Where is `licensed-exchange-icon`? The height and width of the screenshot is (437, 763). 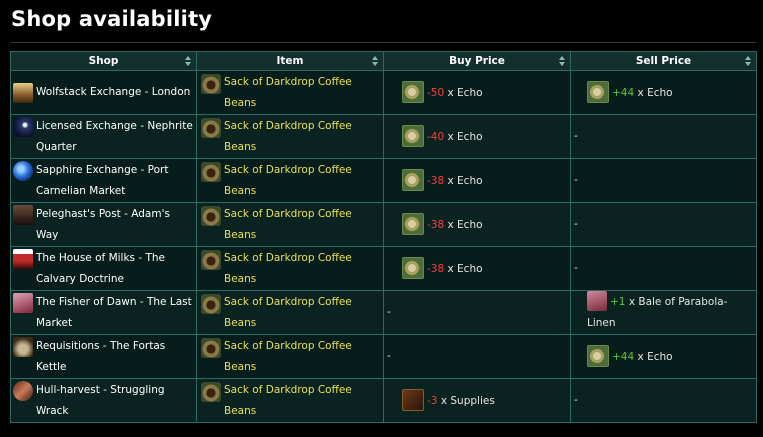 licensed-exchange-icon is located at coordinates (23, 126).